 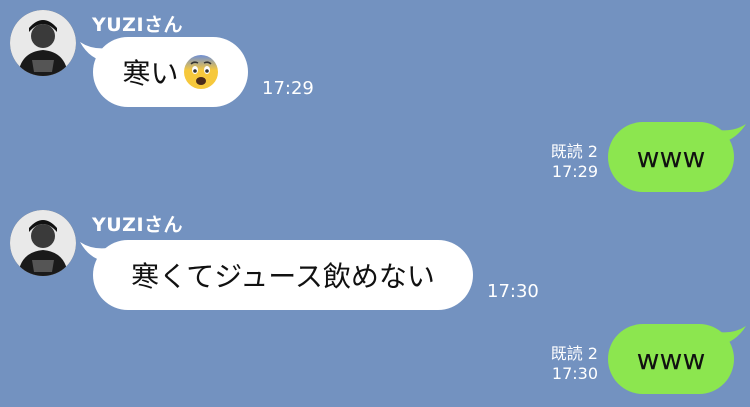 I want to click on message-bubble: 寒い, so click(x=170, y=72).